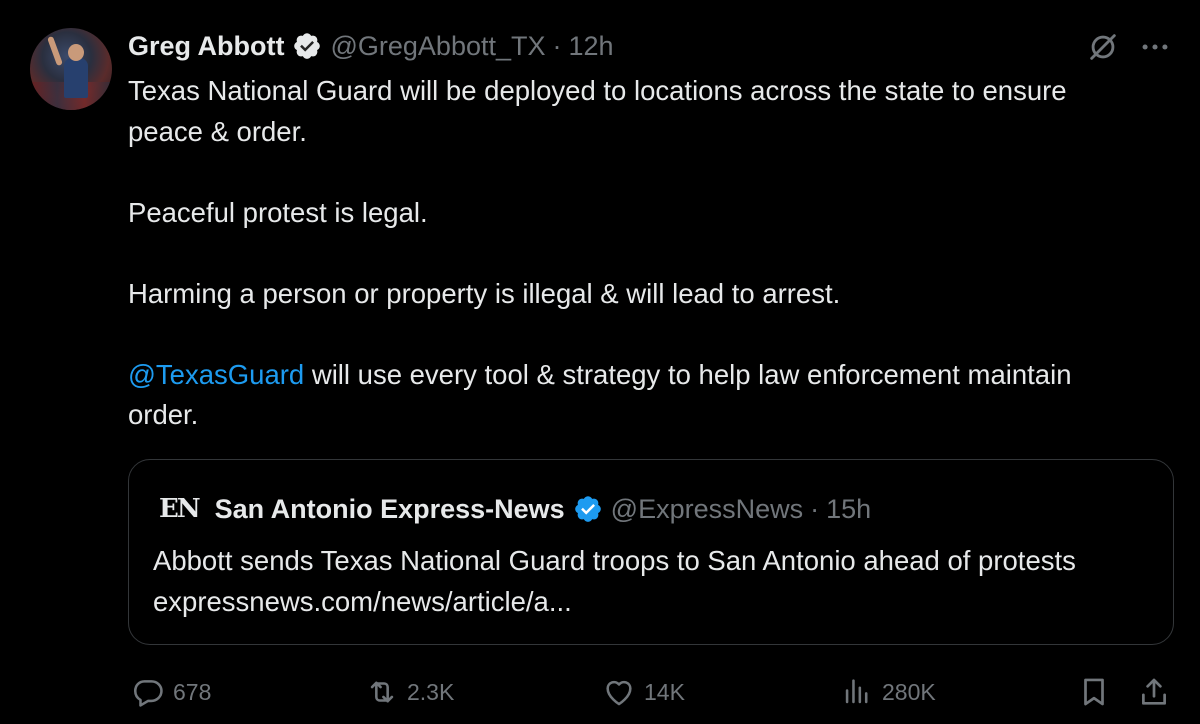 This screenshot has height=724, width=1200. I want to click on avatar-figure-arm, so click(55, 51).